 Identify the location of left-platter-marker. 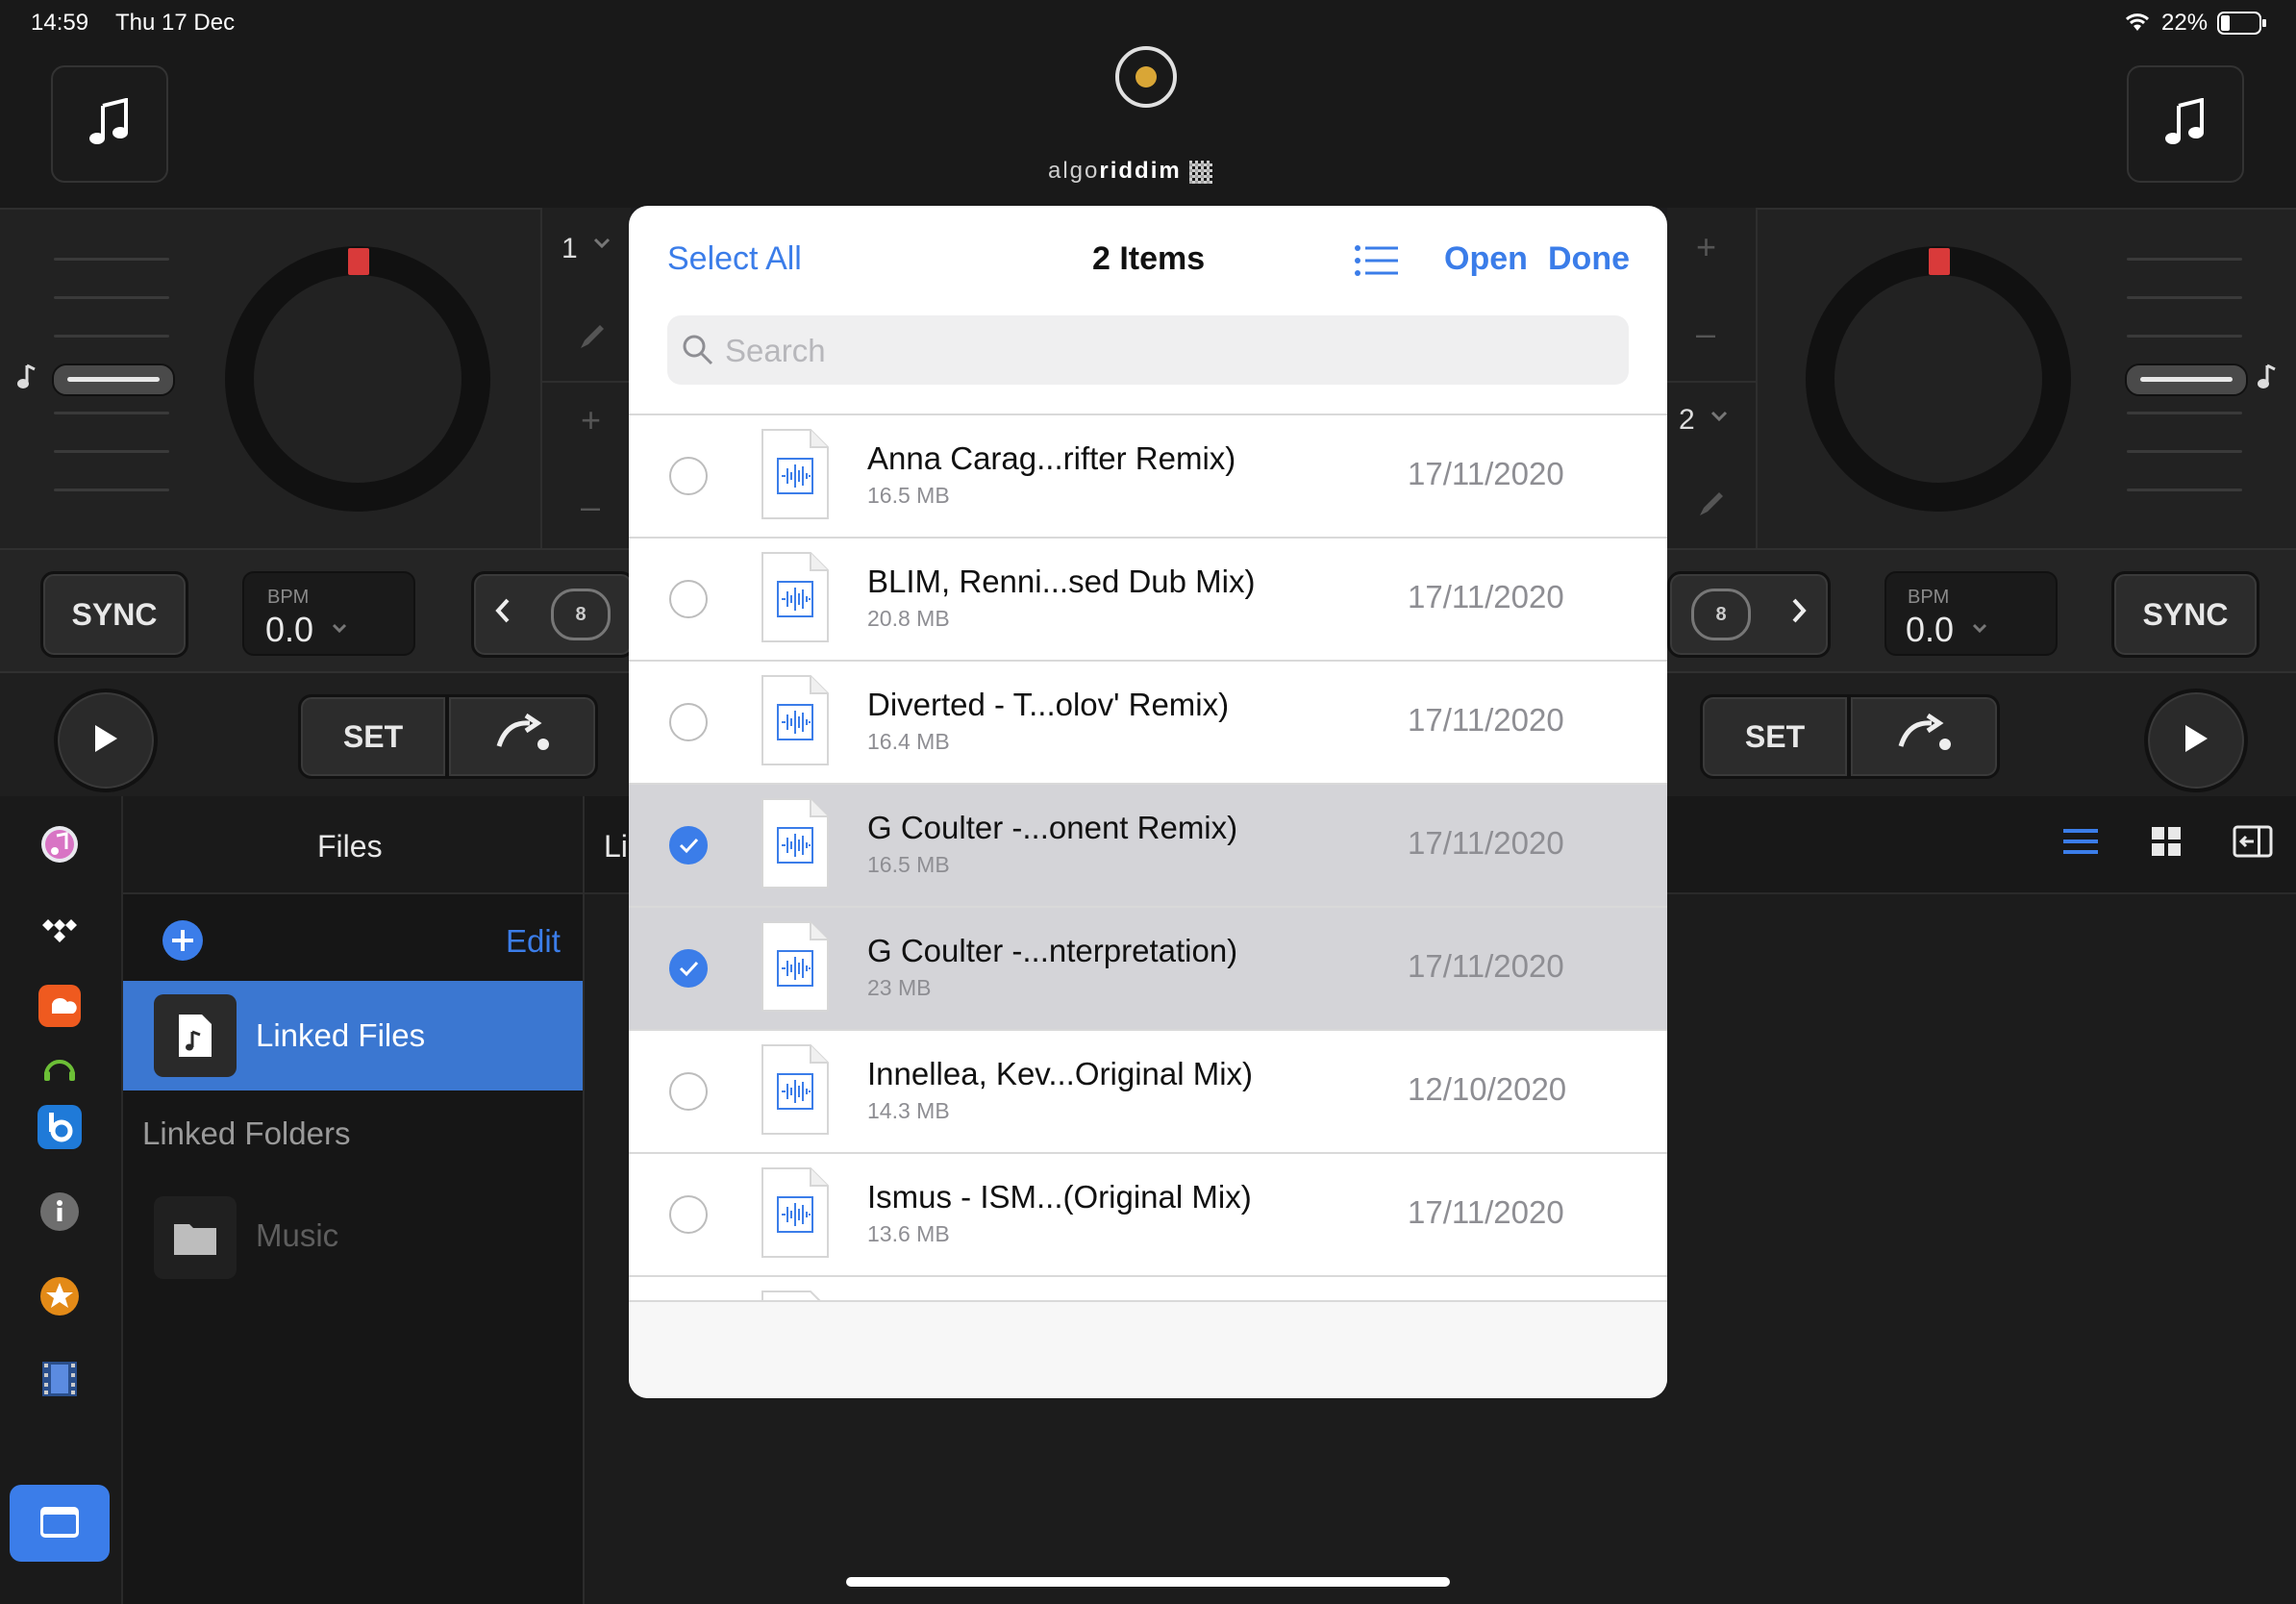
(358, 261).